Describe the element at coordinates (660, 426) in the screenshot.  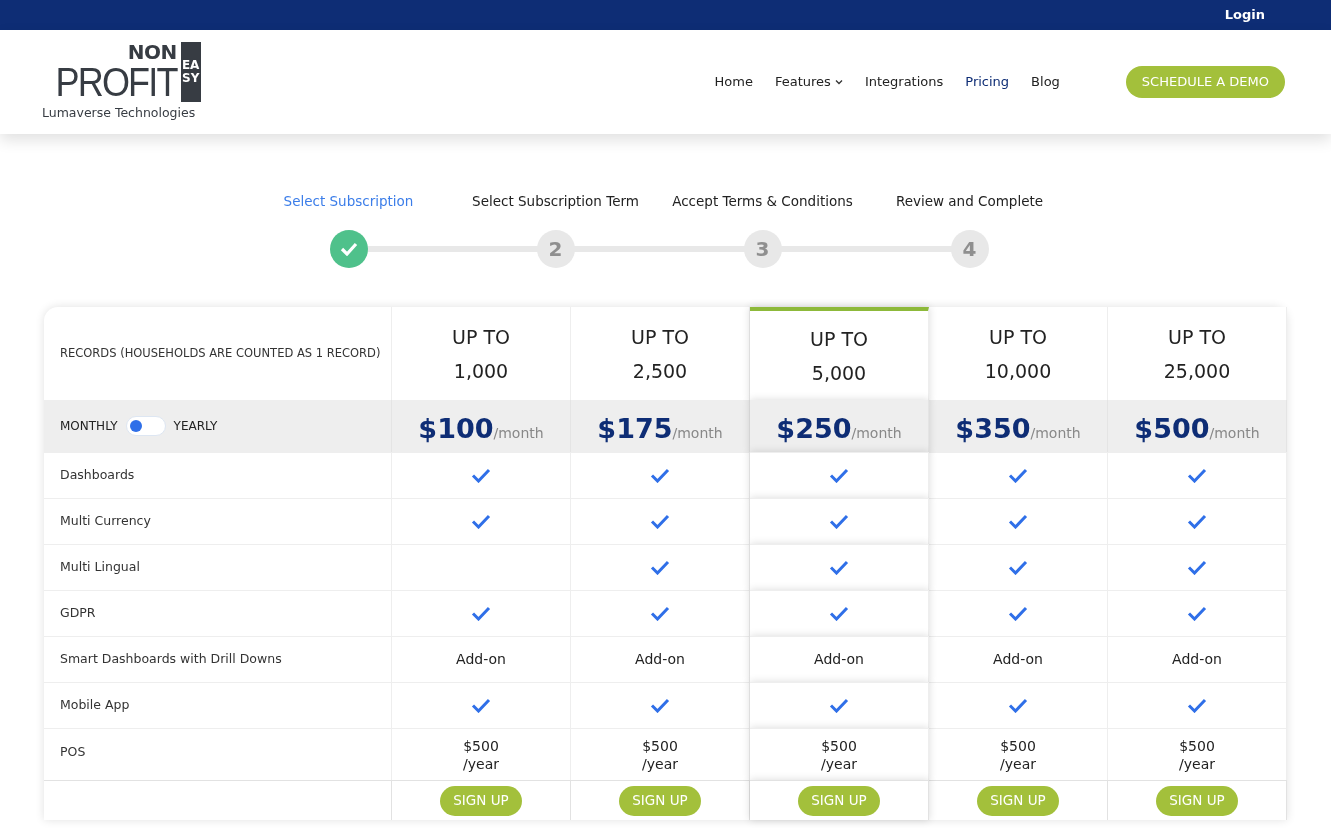
I see `price-cell: $175/month` at that location.